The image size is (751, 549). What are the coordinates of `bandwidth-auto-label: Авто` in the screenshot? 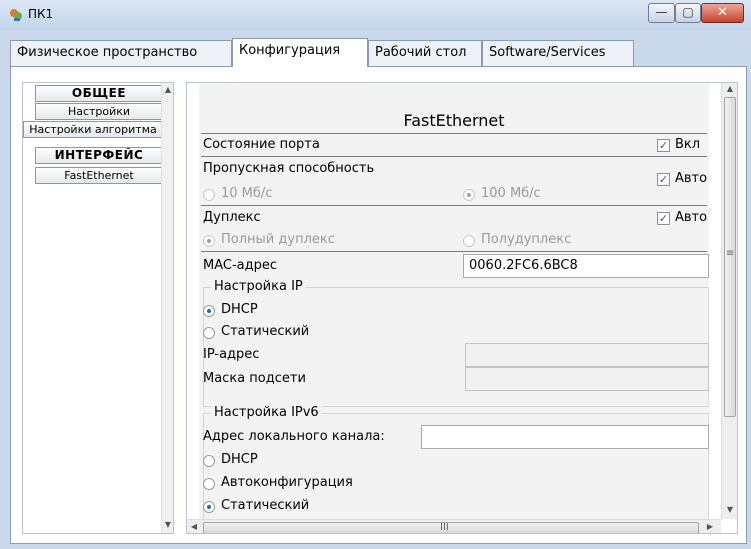 It's located at (691, 178).